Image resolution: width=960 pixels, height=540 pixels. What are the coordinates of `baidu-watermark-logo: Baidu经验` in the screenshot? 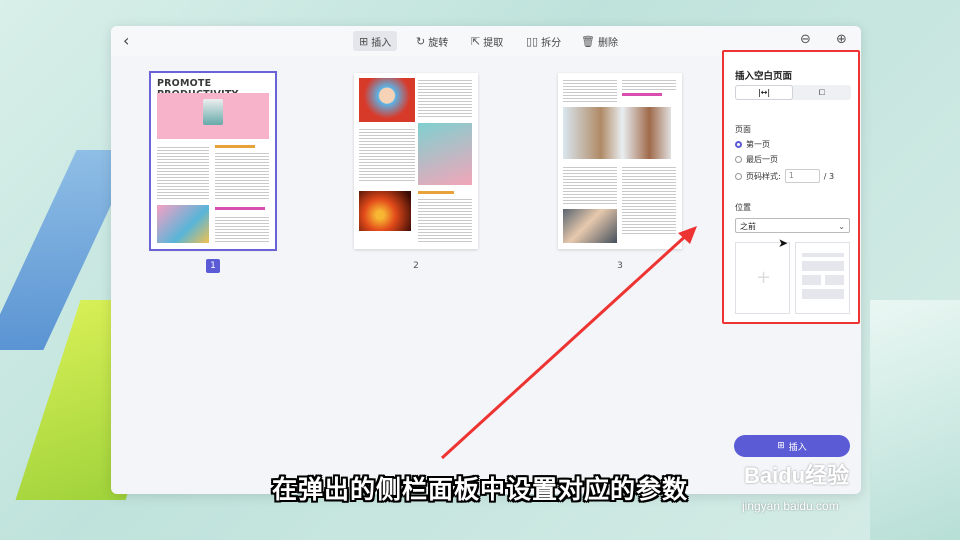 It's located at (797, 475).